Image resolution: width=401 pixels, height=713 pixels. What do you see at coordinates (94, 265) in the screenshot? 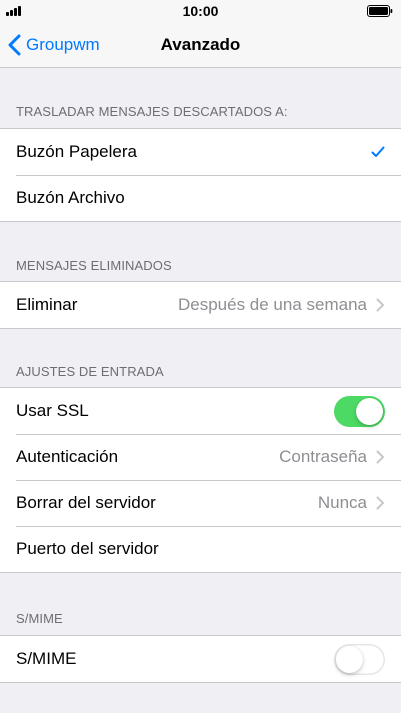
I see `section-header-deleted-messages: MENSAJES ELIMINADOS` at bounding box center [94, 265].